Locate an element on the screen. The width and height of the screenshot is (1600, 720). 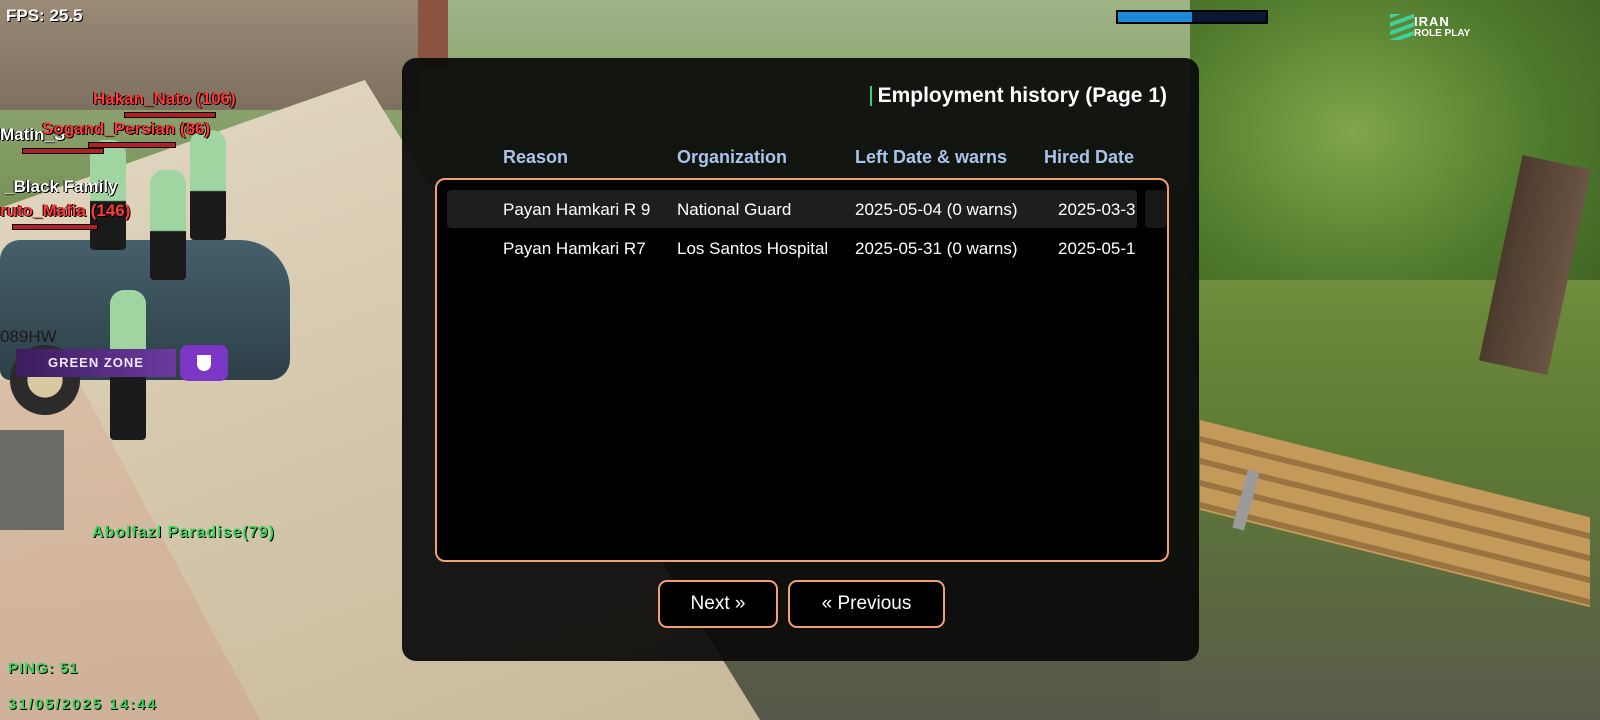
dialog-title: Employment history (Page 1) is located at coordinates (1018, 96).